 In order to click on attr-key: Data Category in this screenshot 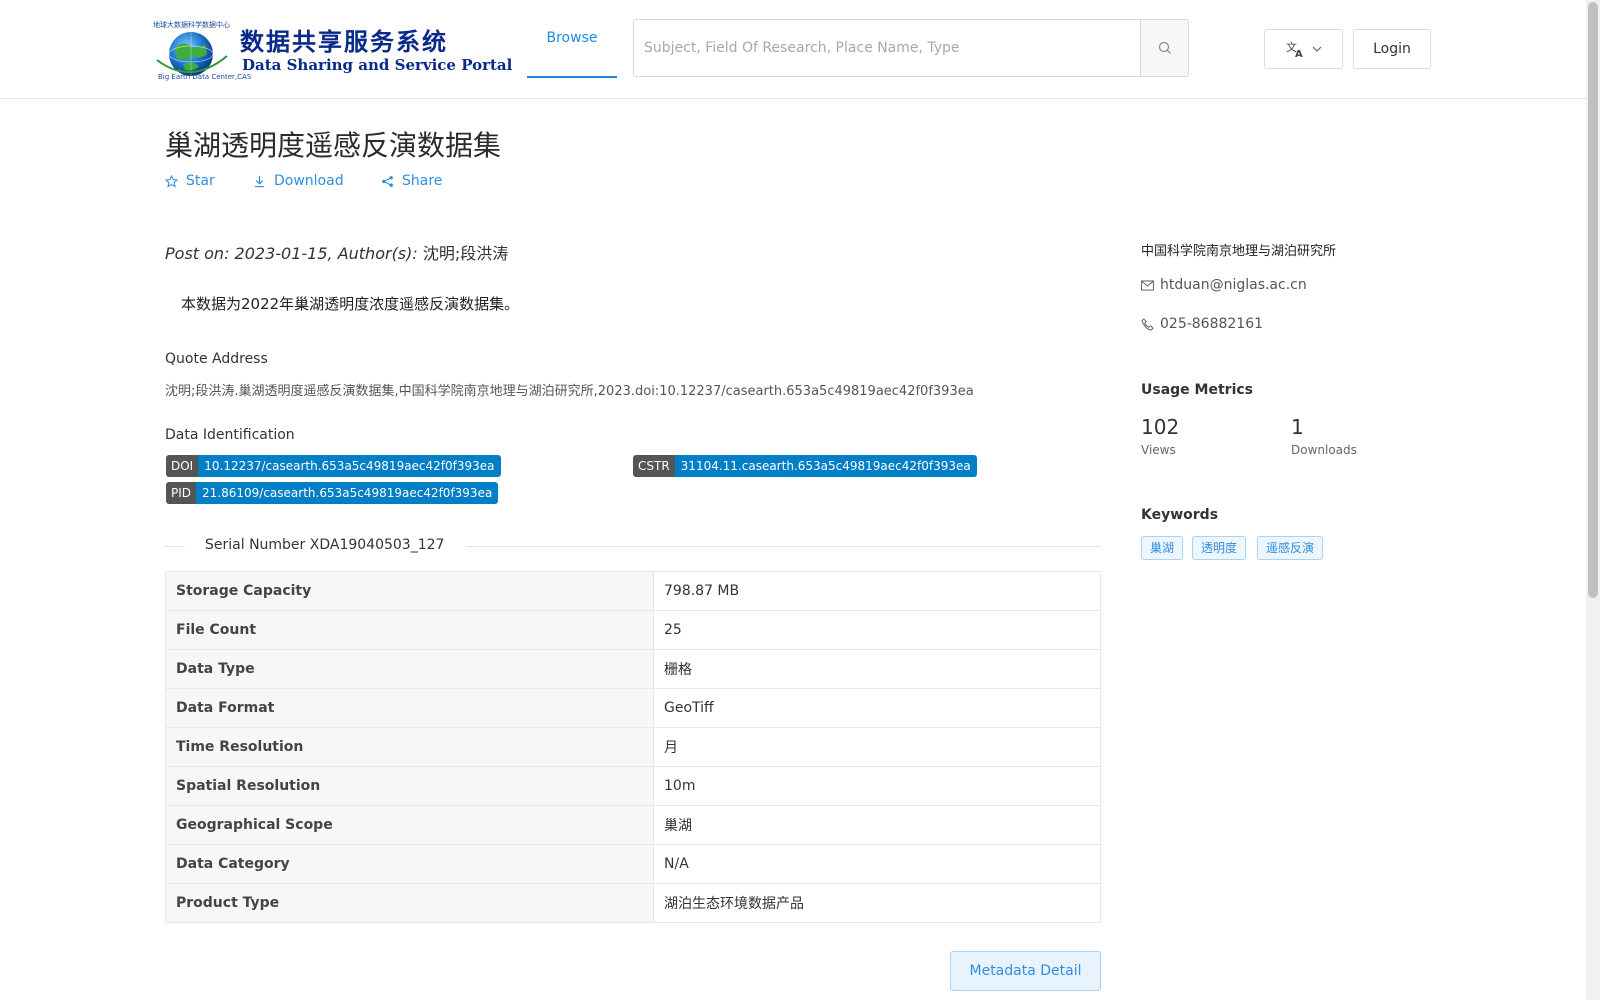, I will do `click(409, 864)`.